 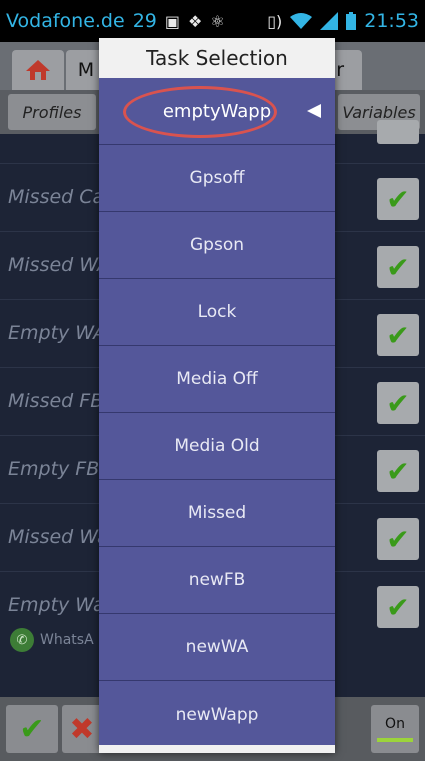 I want to click on clock: 21:53, so click(x=391, y=21).